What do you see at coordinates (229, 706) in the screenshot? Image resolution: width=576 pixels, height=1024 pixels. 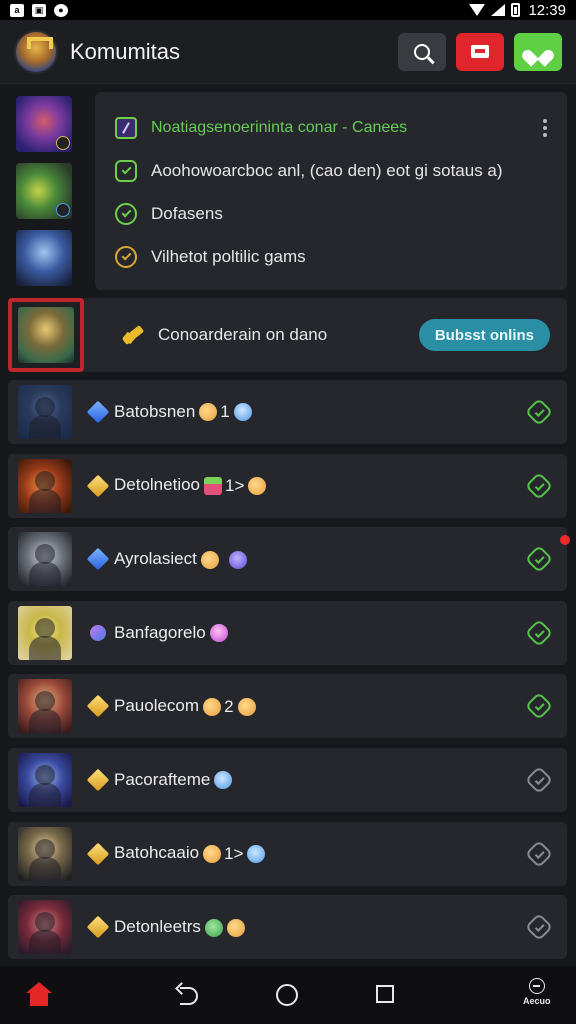 I see `member-count: 2` at bounding box center [229, 706].